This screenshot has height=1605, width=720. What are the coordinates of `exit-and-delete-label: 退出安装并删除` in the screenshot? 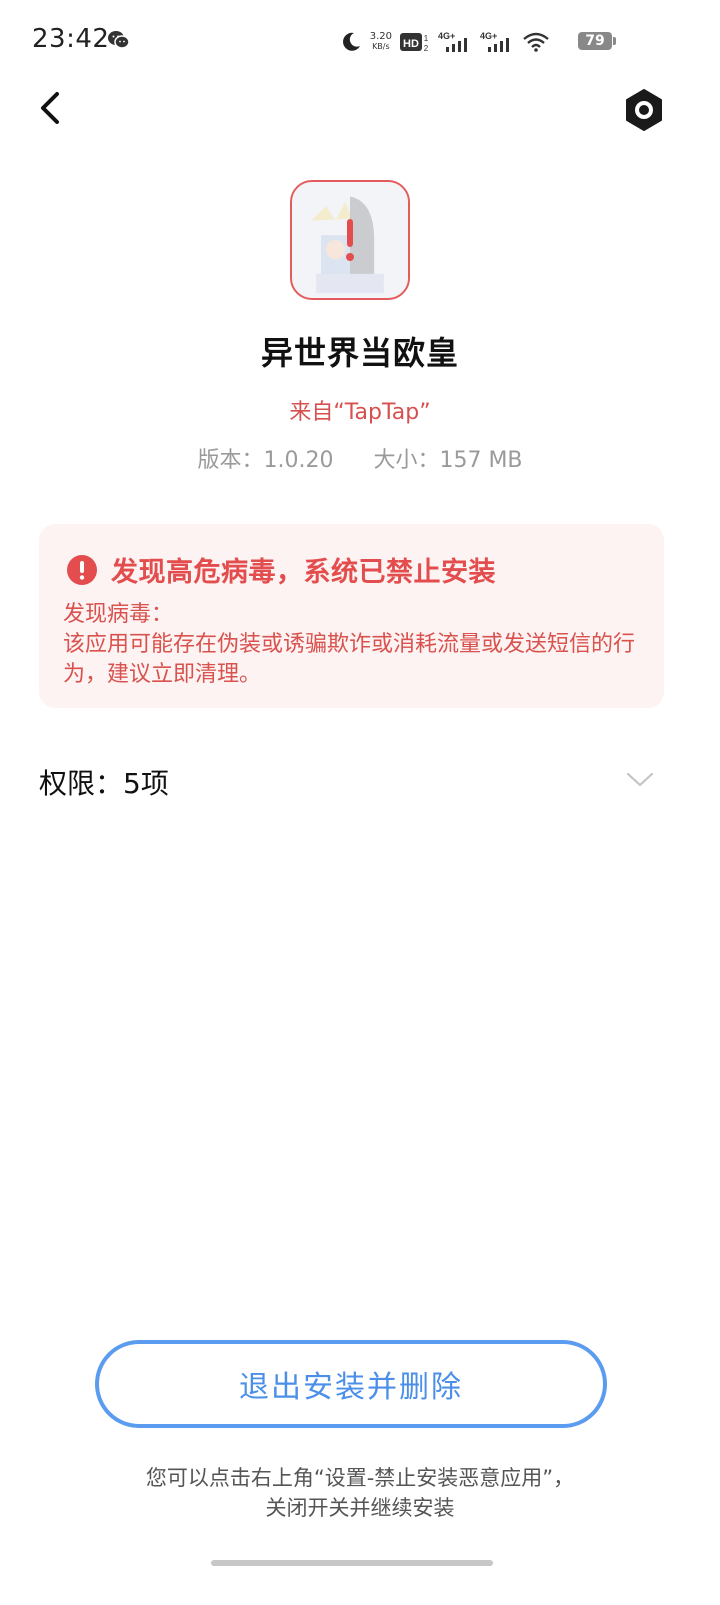 It's located at (351, 1387).